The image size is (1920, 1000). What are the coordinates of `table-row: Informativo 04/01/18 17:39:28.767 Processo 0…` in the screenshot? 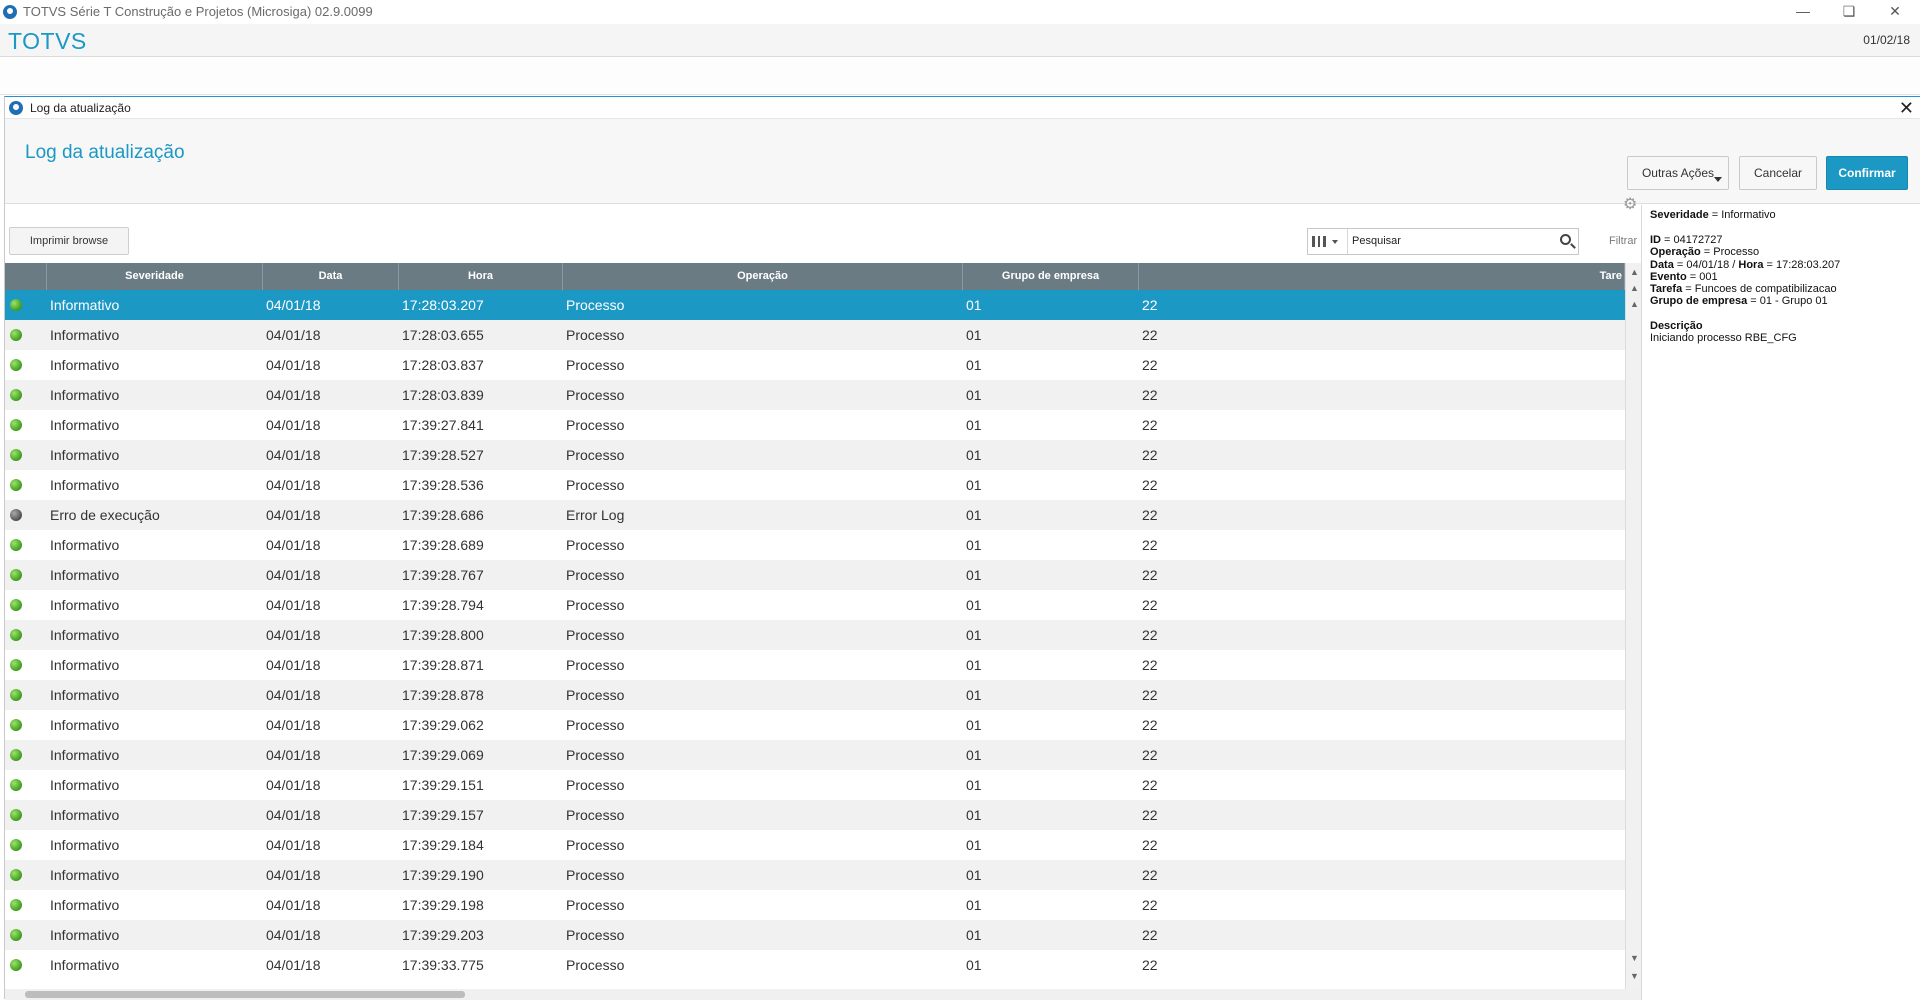 It's located at (815, 575).